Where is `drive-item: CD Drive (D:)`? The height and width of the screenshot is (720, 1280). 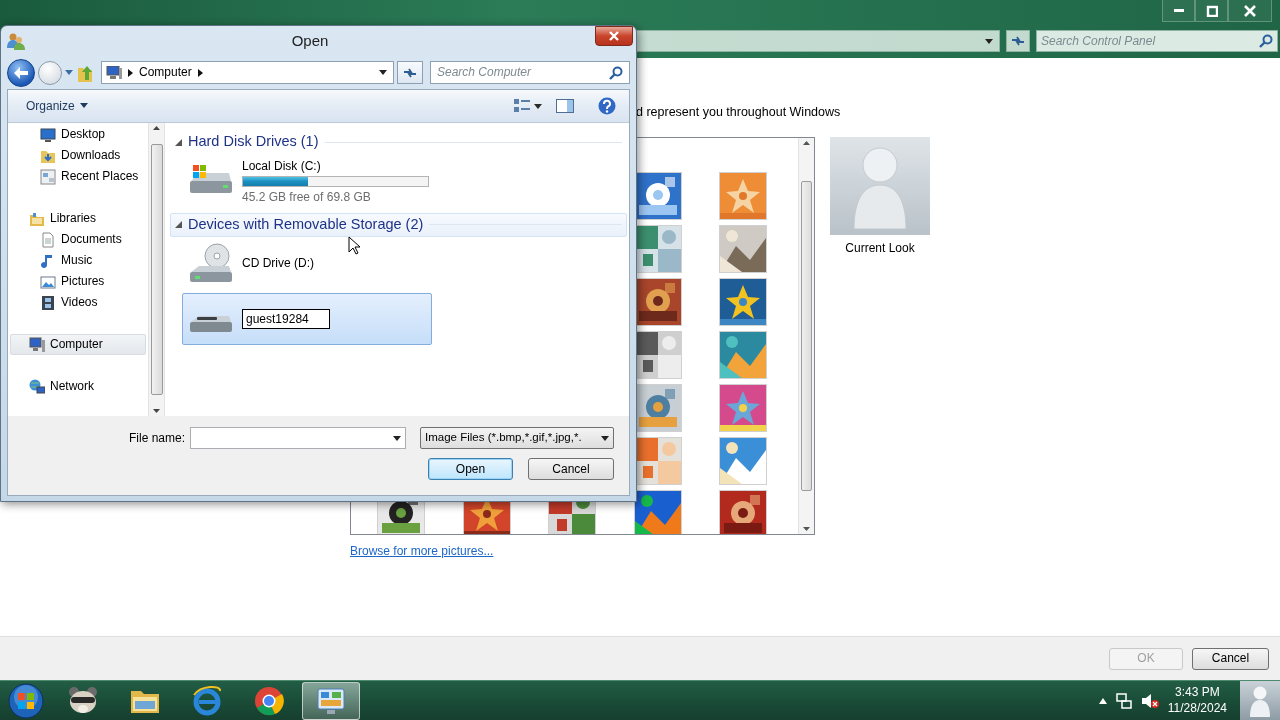
drive-item: CD Drive (D:) is located at coordinates (307, 262).